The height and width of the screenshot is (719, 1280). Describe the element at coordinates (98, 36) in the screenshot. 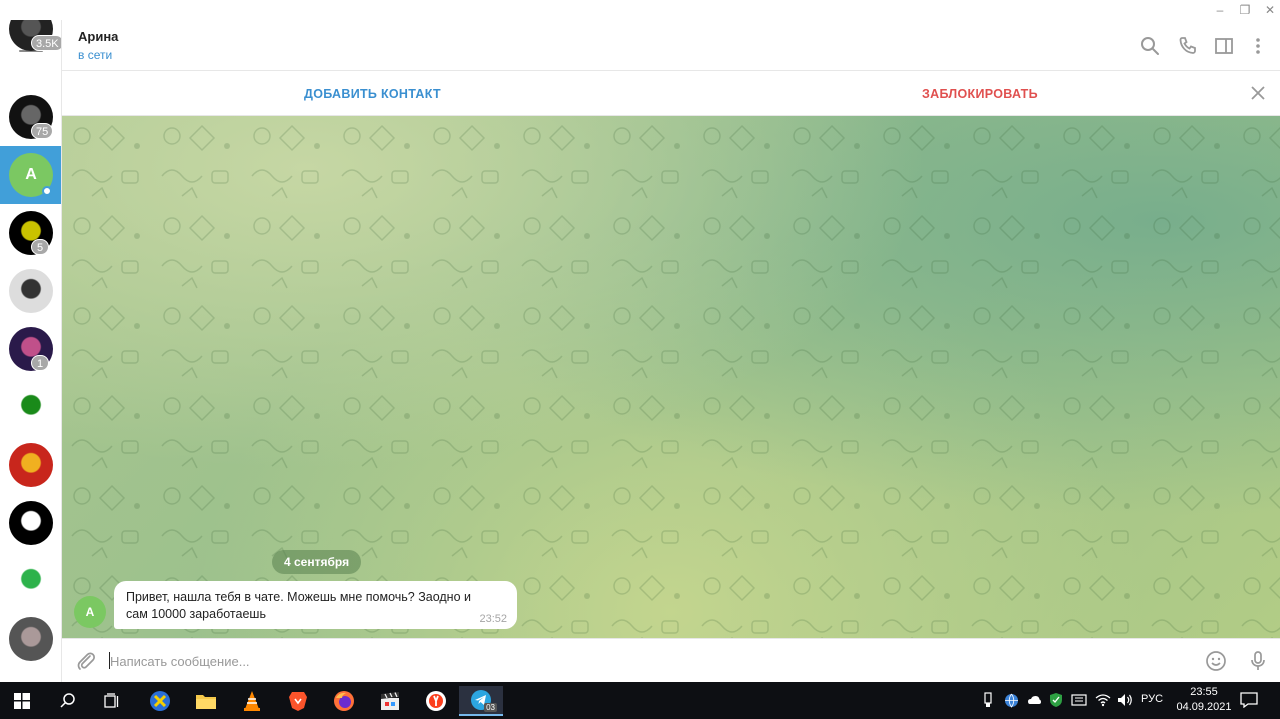

I see `peer-name: Арина` at that location.